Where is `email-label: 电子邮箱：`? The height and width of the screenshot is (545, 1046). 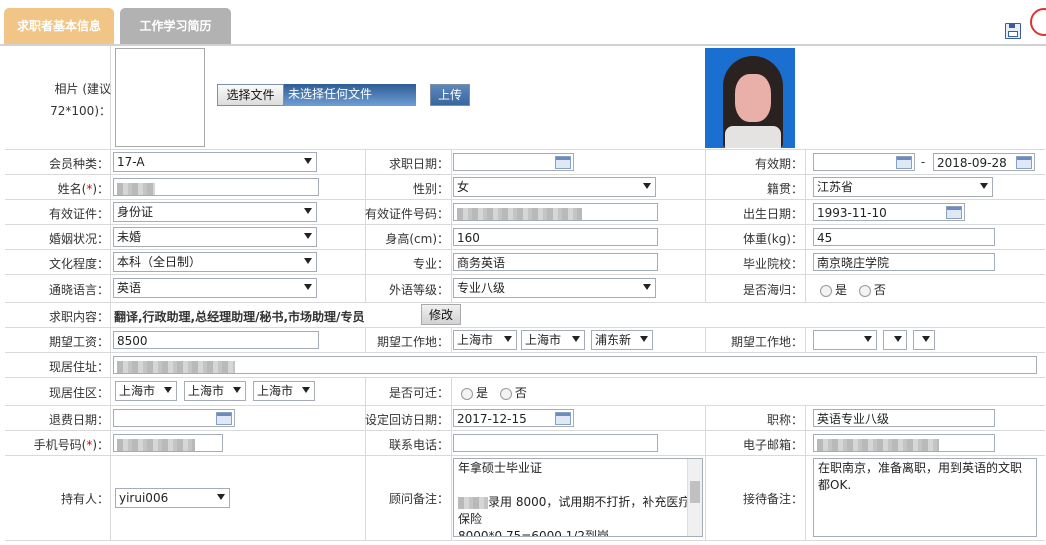
email-label: 电子邮箱： is located at coordinates (772, 445).